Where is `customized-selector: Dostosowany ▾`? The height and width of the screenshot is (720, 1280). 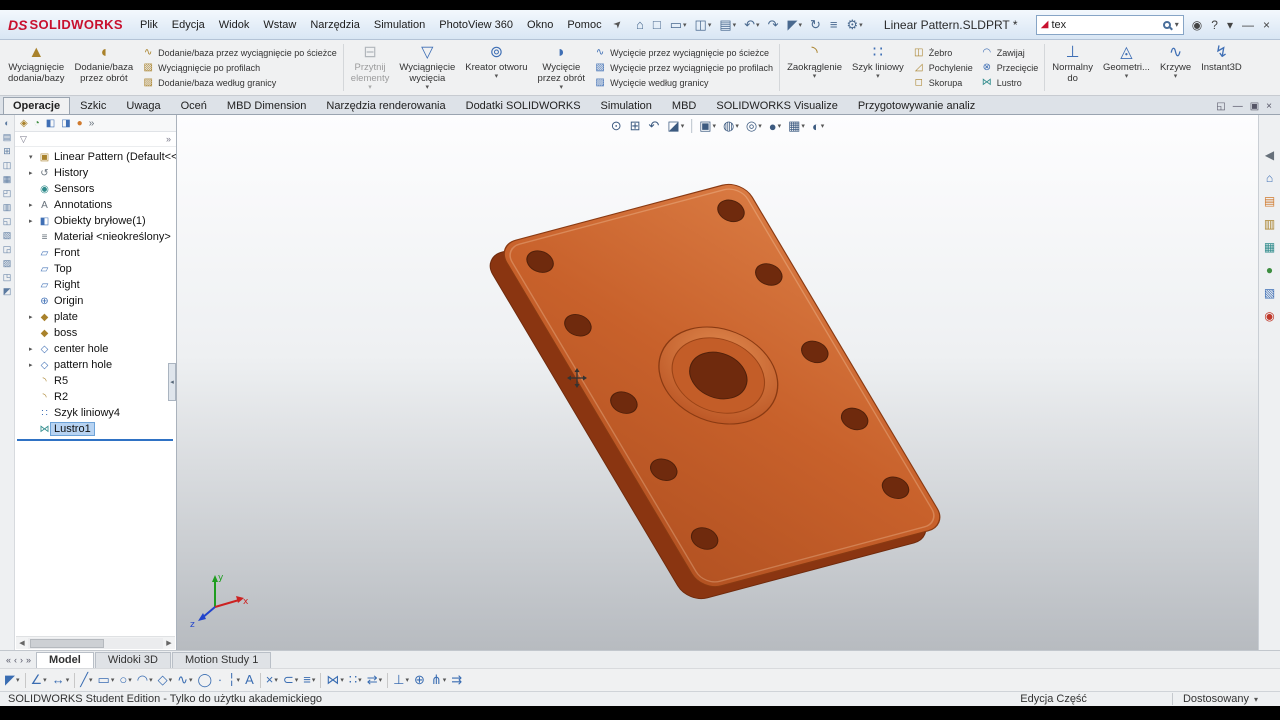 customized-selector: Dostosowany ▾ is located at coordinates (1214, 699).